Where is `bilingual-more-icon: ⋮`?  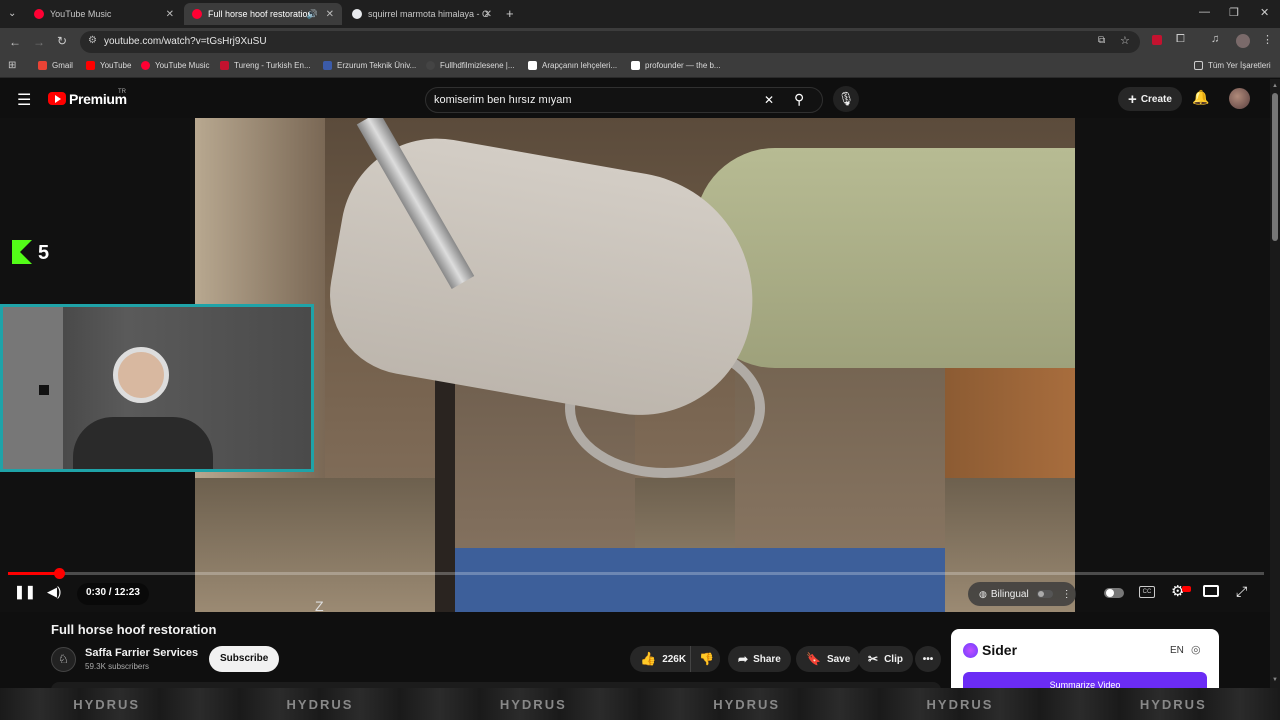
bilingual-more-icon: ⋮ is located at coordinates (1067, 594).